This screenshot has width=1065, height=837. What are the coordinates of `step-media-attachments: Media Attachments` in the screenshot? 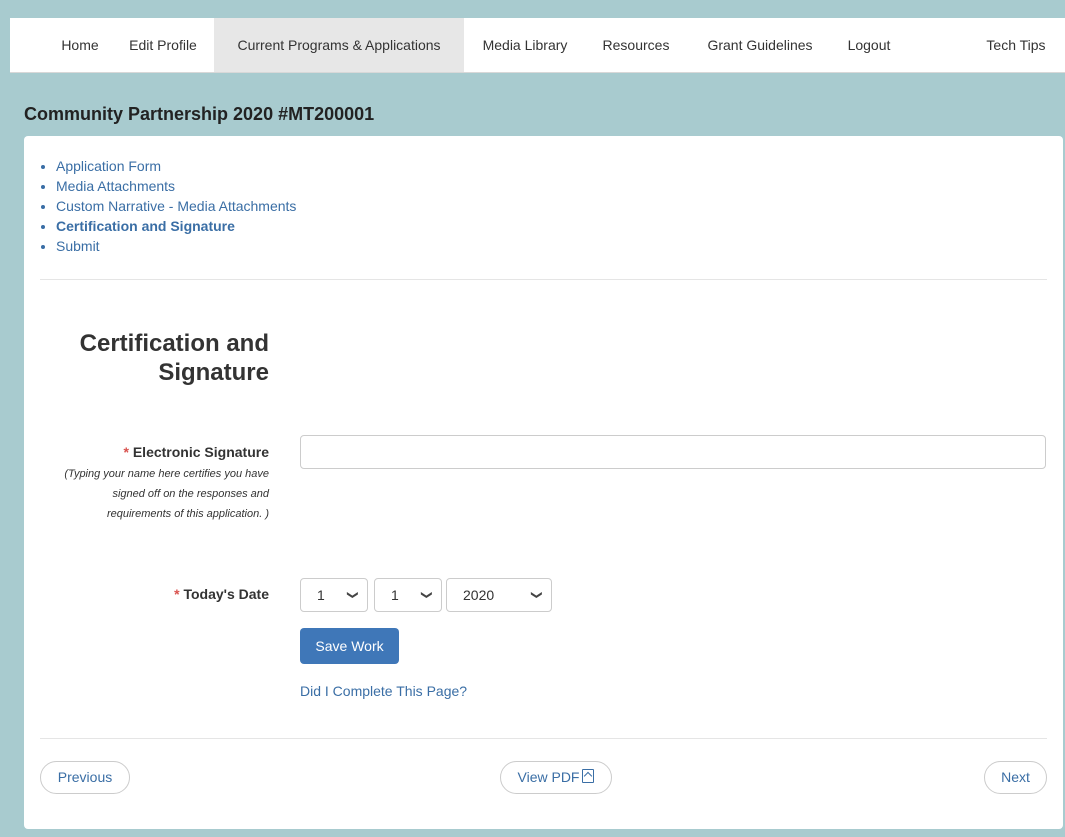 It's located at (115, 186).